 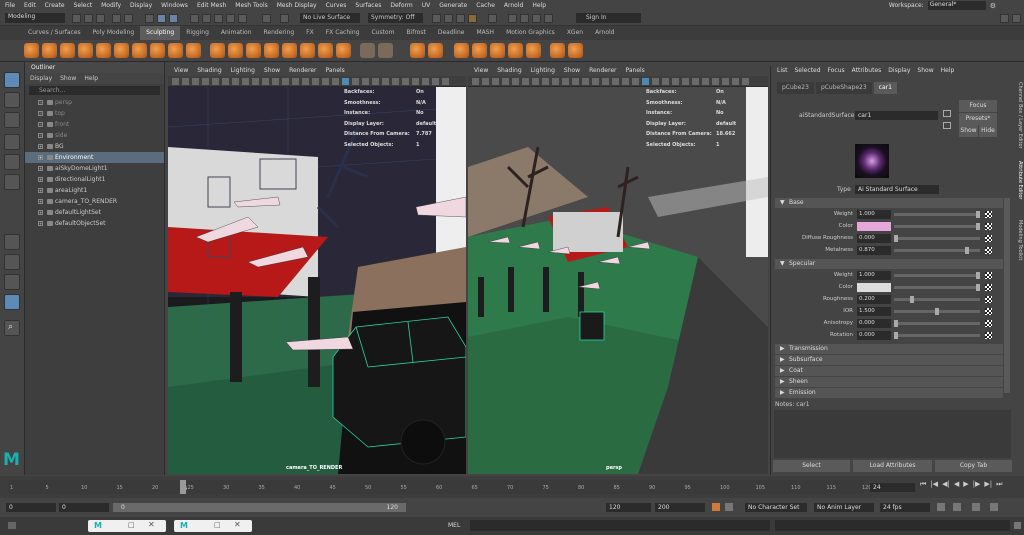 I want to click on outliner-item-environment: + Environment, so click(x=94, y=157).